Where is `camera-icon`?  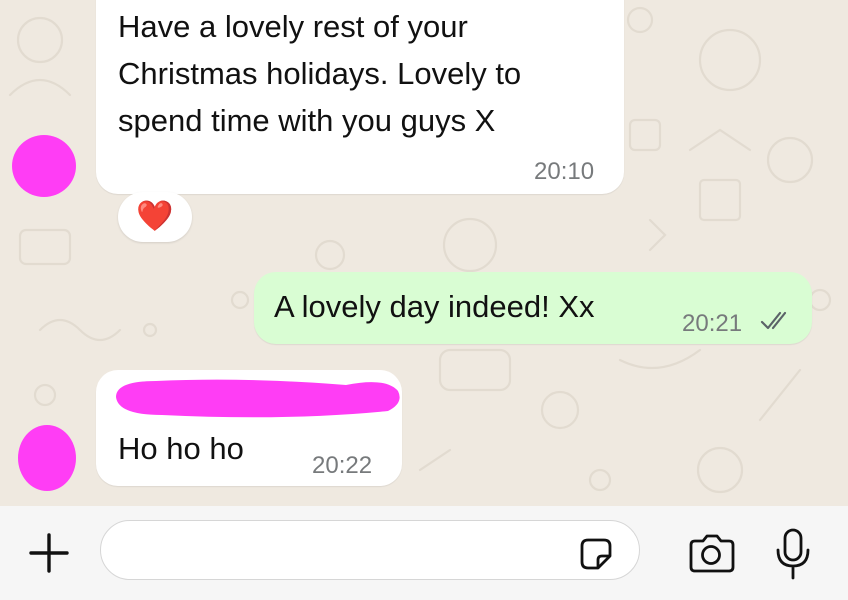
camera-icon is located at coordinates (712, 553).